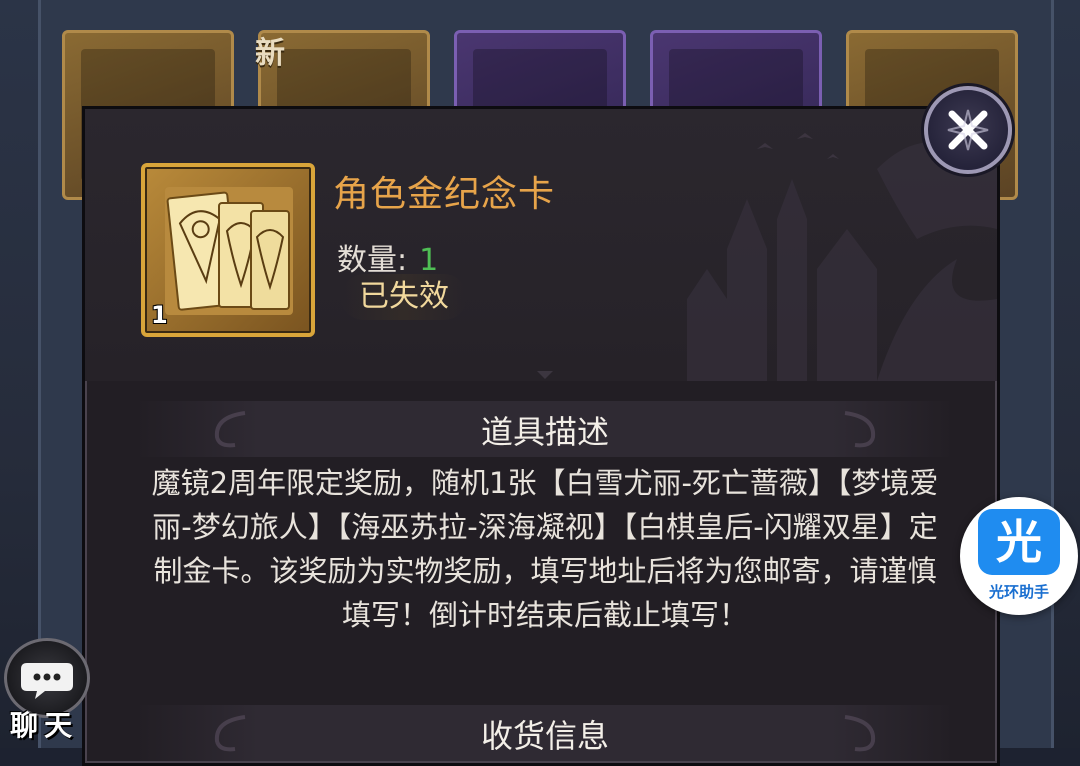  I want to click on chat-label: 聊天, so click(44, 725).